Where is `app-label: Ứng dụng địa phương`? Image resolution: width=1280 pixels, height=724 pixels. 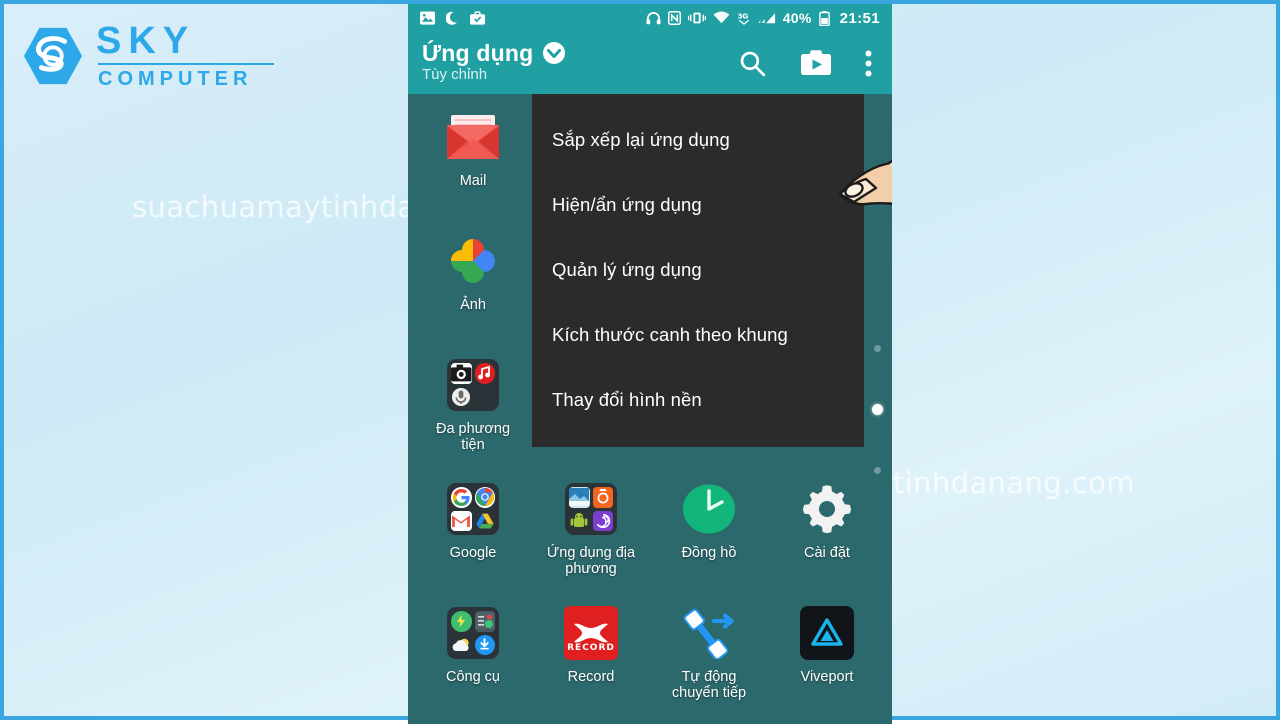 app-label: Ứng dụng địa phương is located at coordinates (591, 561).